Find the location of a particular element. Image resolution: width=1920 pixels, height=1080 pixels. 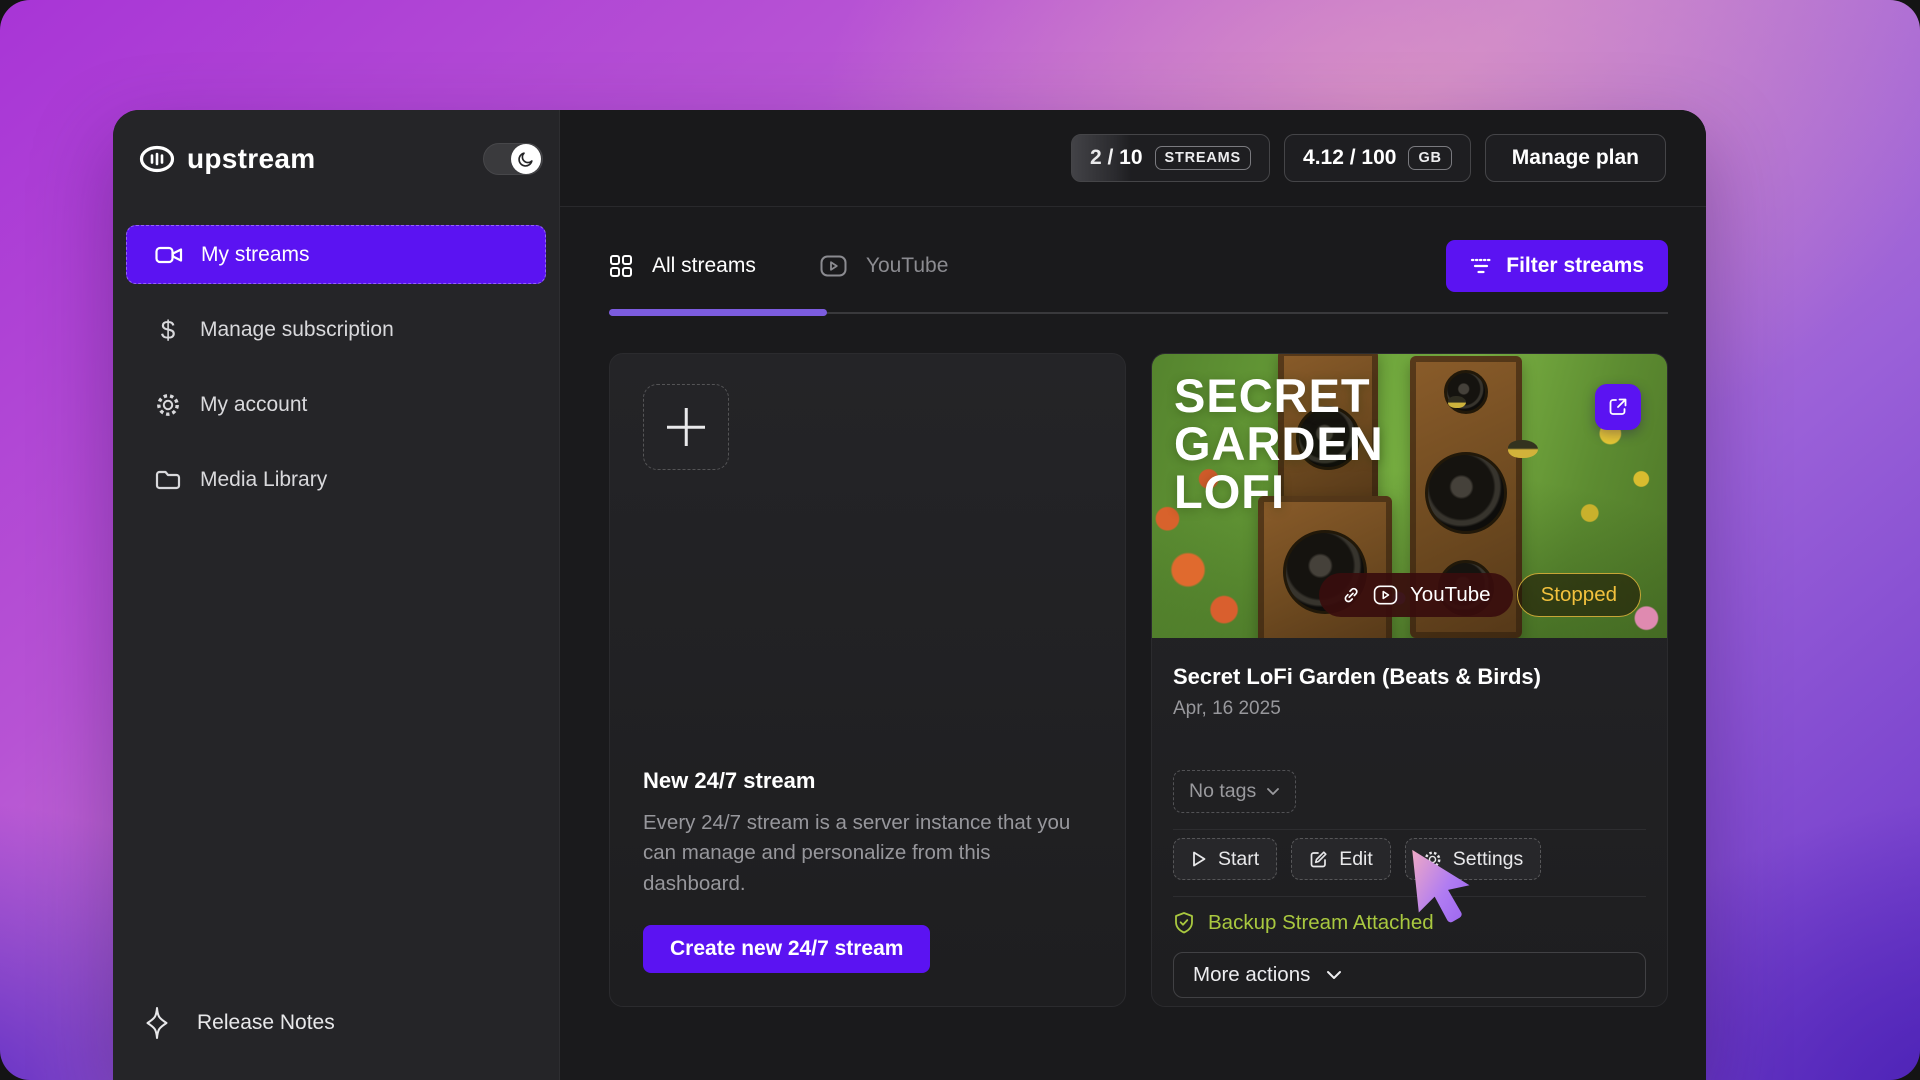

stream-date: Apr, 16 2025 is located at coordinates (1227, 708).